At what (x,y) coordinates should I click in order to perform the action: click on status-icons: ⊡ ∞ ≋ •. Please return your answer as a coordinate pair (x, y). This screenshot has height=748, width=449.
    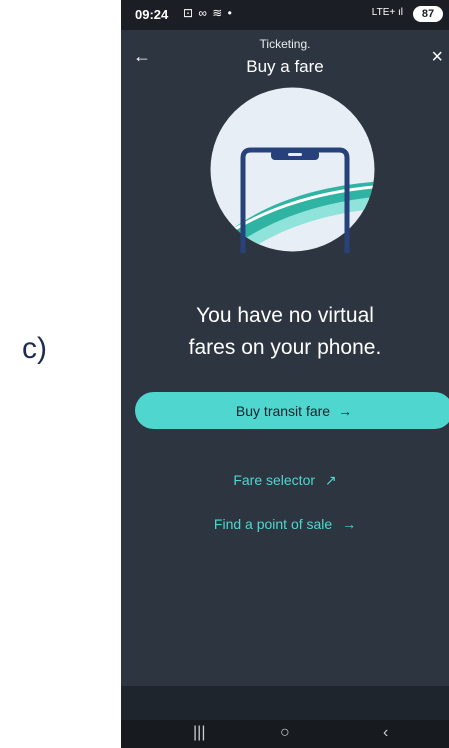
    Looking at the image, I should click on (208, 13).